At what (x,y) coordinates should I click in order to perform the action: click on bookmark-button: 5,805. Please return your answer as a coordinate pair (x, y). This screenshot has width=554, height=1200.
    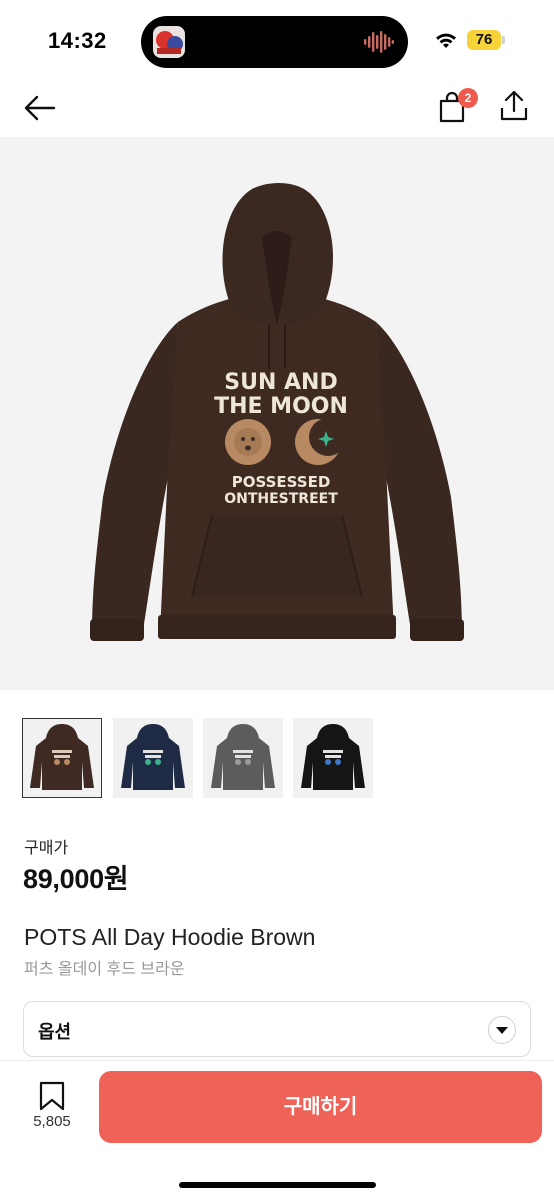
    Looking at the image, I should click on (52, 1109).